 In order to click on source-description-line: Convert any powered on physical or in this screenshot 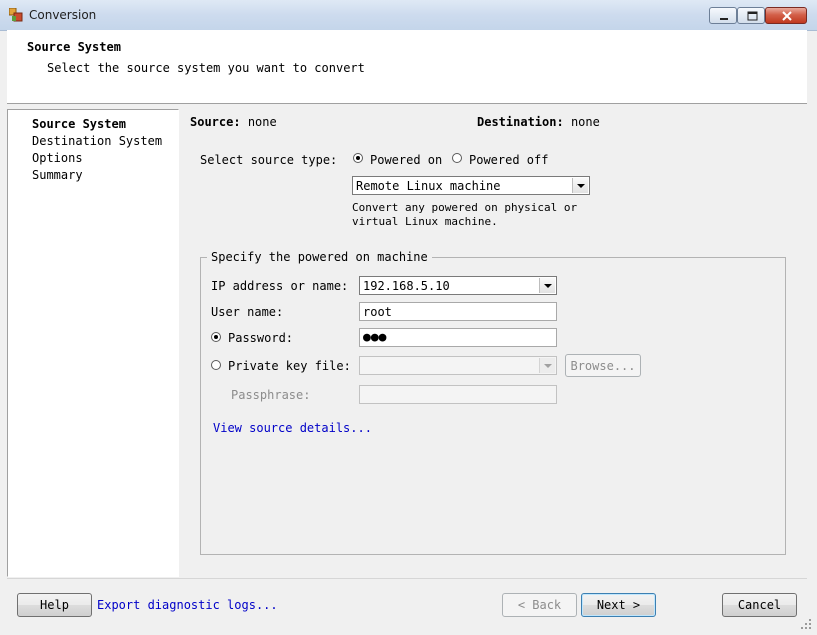, I will do `click(465, 207)`.